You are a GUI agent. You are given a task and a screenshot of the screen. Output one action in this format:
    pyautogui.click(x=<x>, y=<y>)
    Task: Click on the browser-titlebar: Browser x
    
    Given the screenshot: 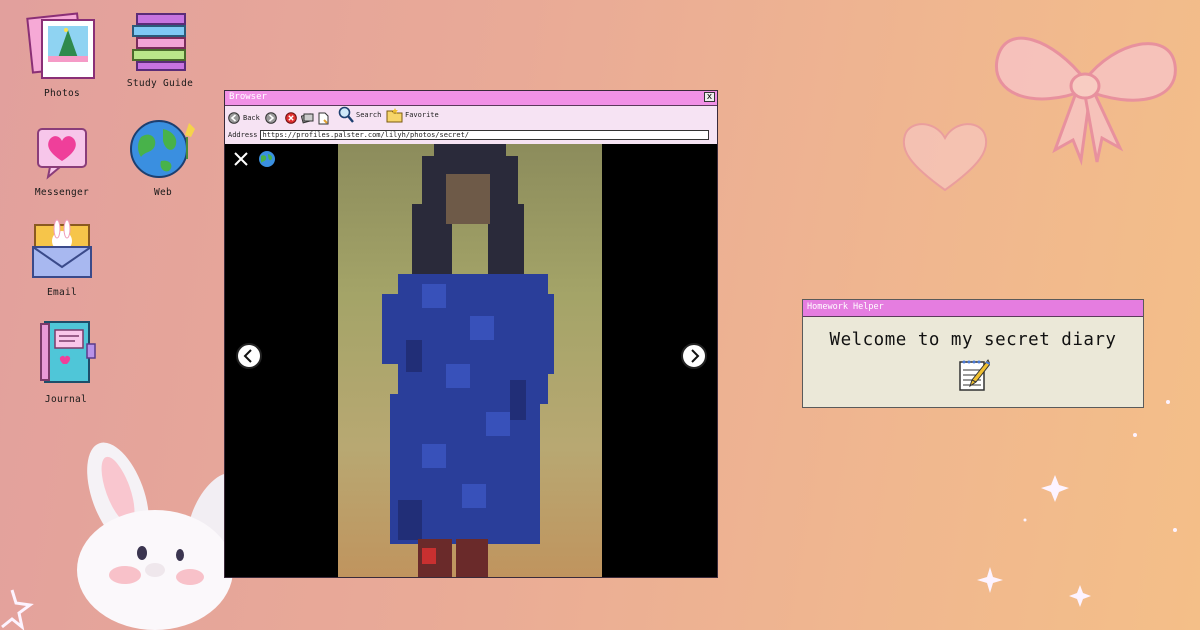 What is the action you would take?
    pyautogui.click(x=471, y=98)
    